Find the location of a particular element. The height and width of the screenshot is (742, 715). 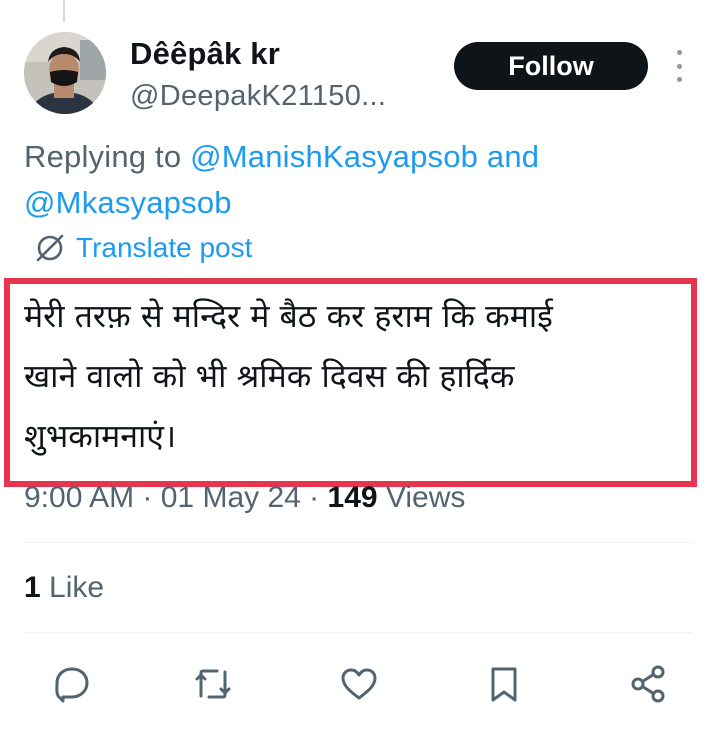

globe-slash-icon is located at coordinates (50, 248).